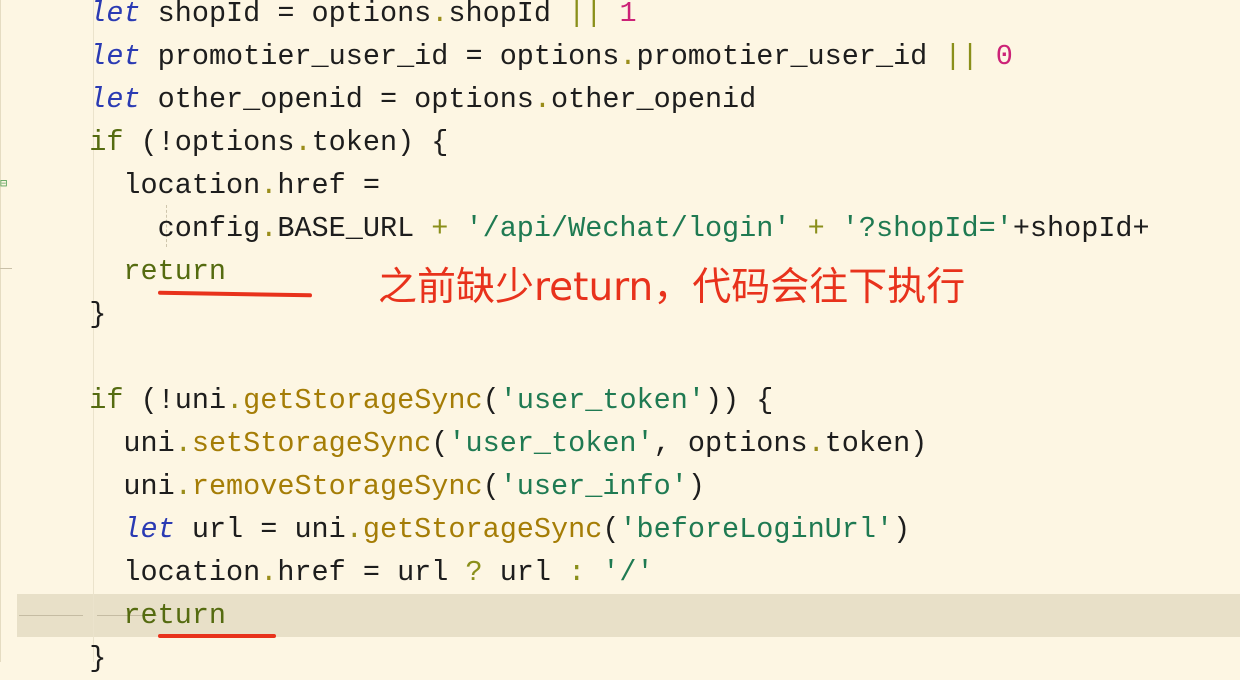  Describe the element at coordinates (380, 56) in the screenshot. I see `code-token: promotier_user_id = options` at that location.